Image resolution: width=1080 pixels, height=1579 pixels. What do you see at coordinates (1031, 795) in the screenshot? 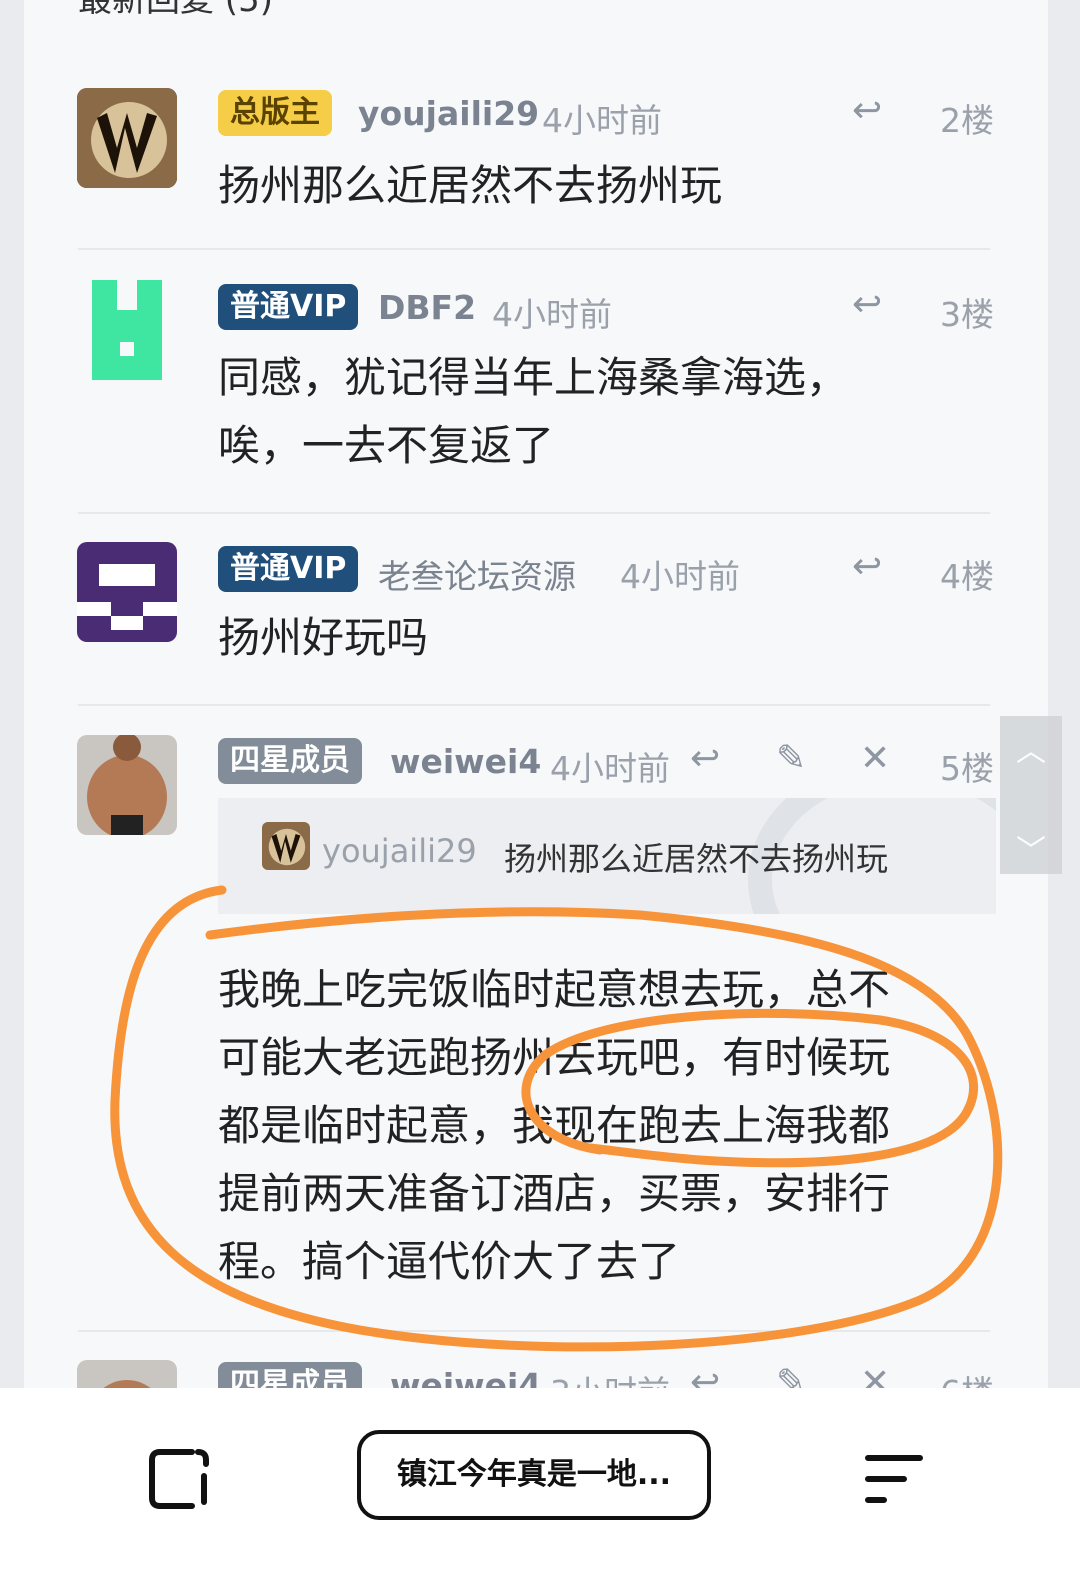
I see `page-scroller: ︿ ﹀` at bounding box center [1031, 795].